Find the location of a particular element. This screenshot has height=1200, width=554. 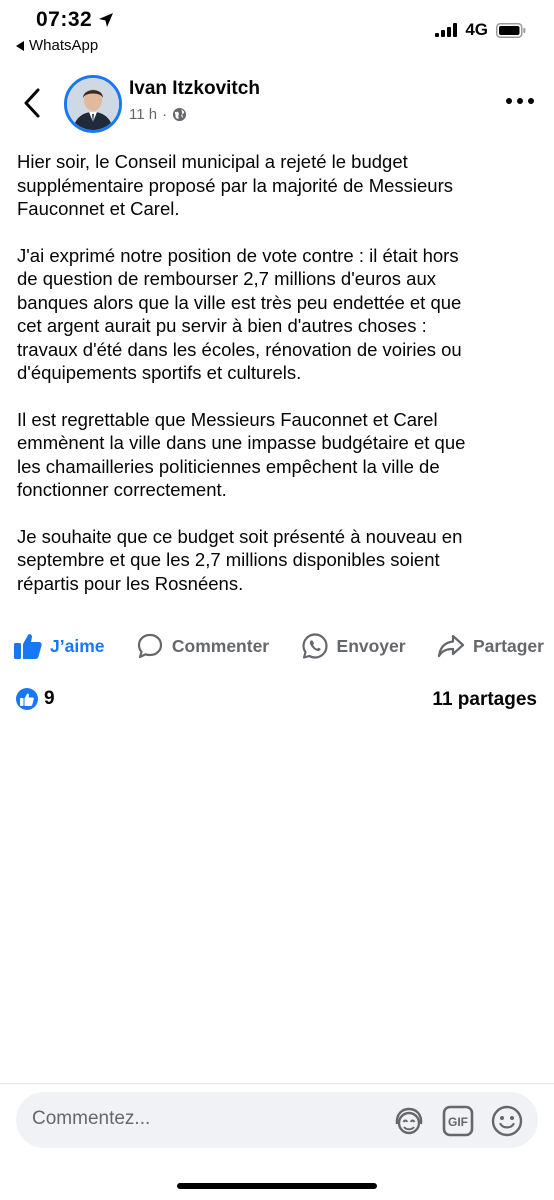

post-meta: 11 h · is located at coordinates (158, 114).